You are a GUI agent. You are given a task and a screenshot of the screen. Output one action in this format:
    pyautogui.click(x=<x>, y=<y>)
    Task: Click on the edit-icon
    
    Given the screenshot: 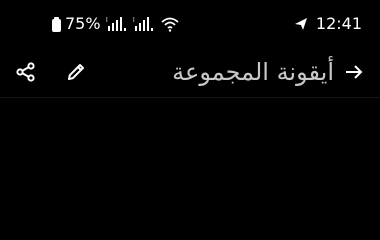 What is the action you would take?
    pyautogui.click(x=76, y=72)
    